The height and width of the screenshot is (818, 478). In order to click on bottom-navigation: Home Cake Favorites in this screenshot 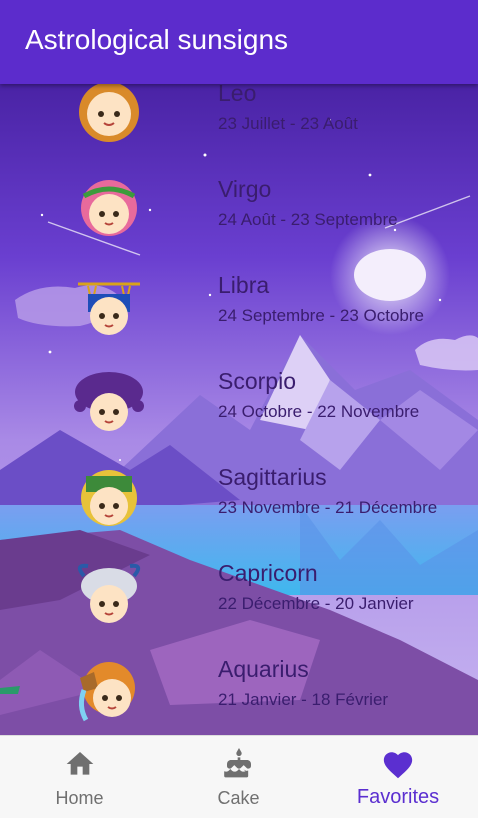, I will do `click(239, 776)`.